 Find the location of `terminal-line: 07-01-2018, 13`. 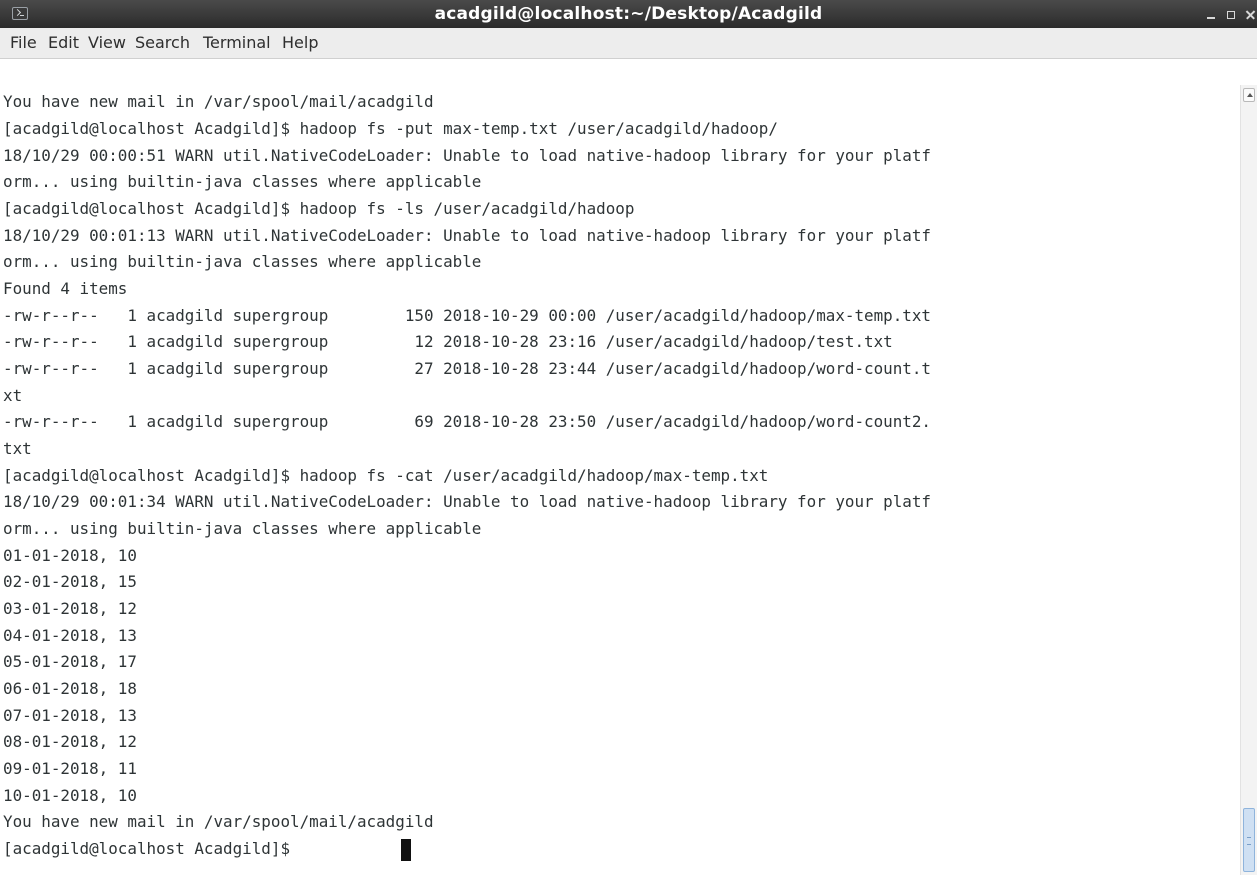

terminal-line: 07-01-2018, 13 is located at coordinates (70, 715).